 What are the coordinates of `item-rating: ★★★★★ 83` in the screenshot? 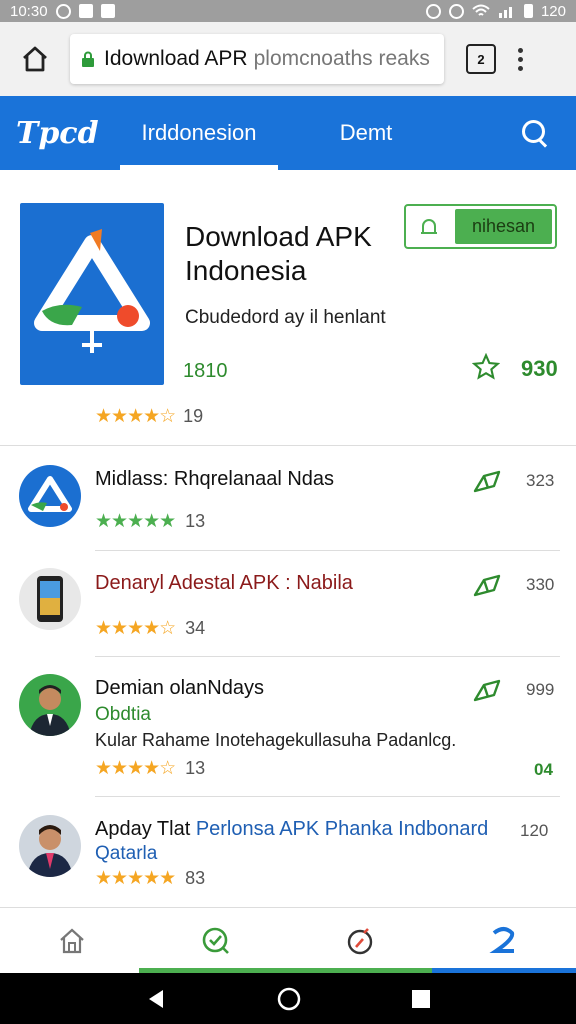 It's located at (150, 878).